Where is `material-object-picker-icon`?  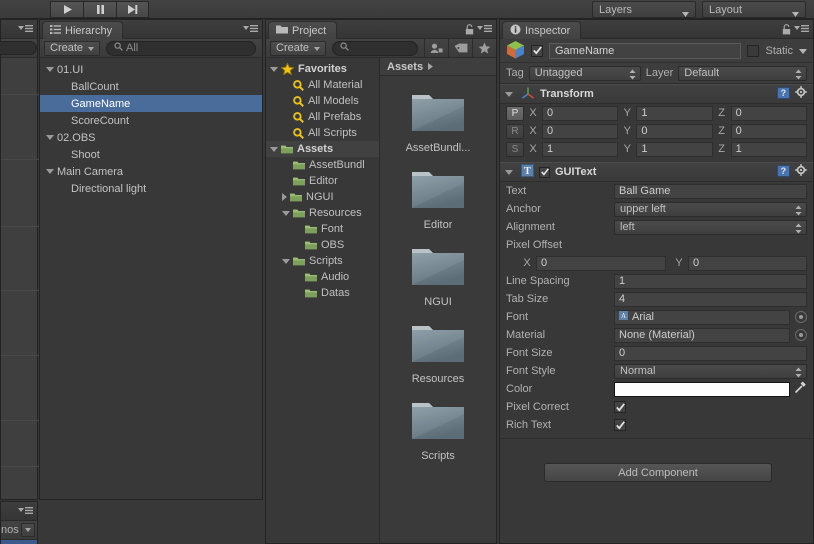
material-object-picker-icon is located at coordinates (801, 335).